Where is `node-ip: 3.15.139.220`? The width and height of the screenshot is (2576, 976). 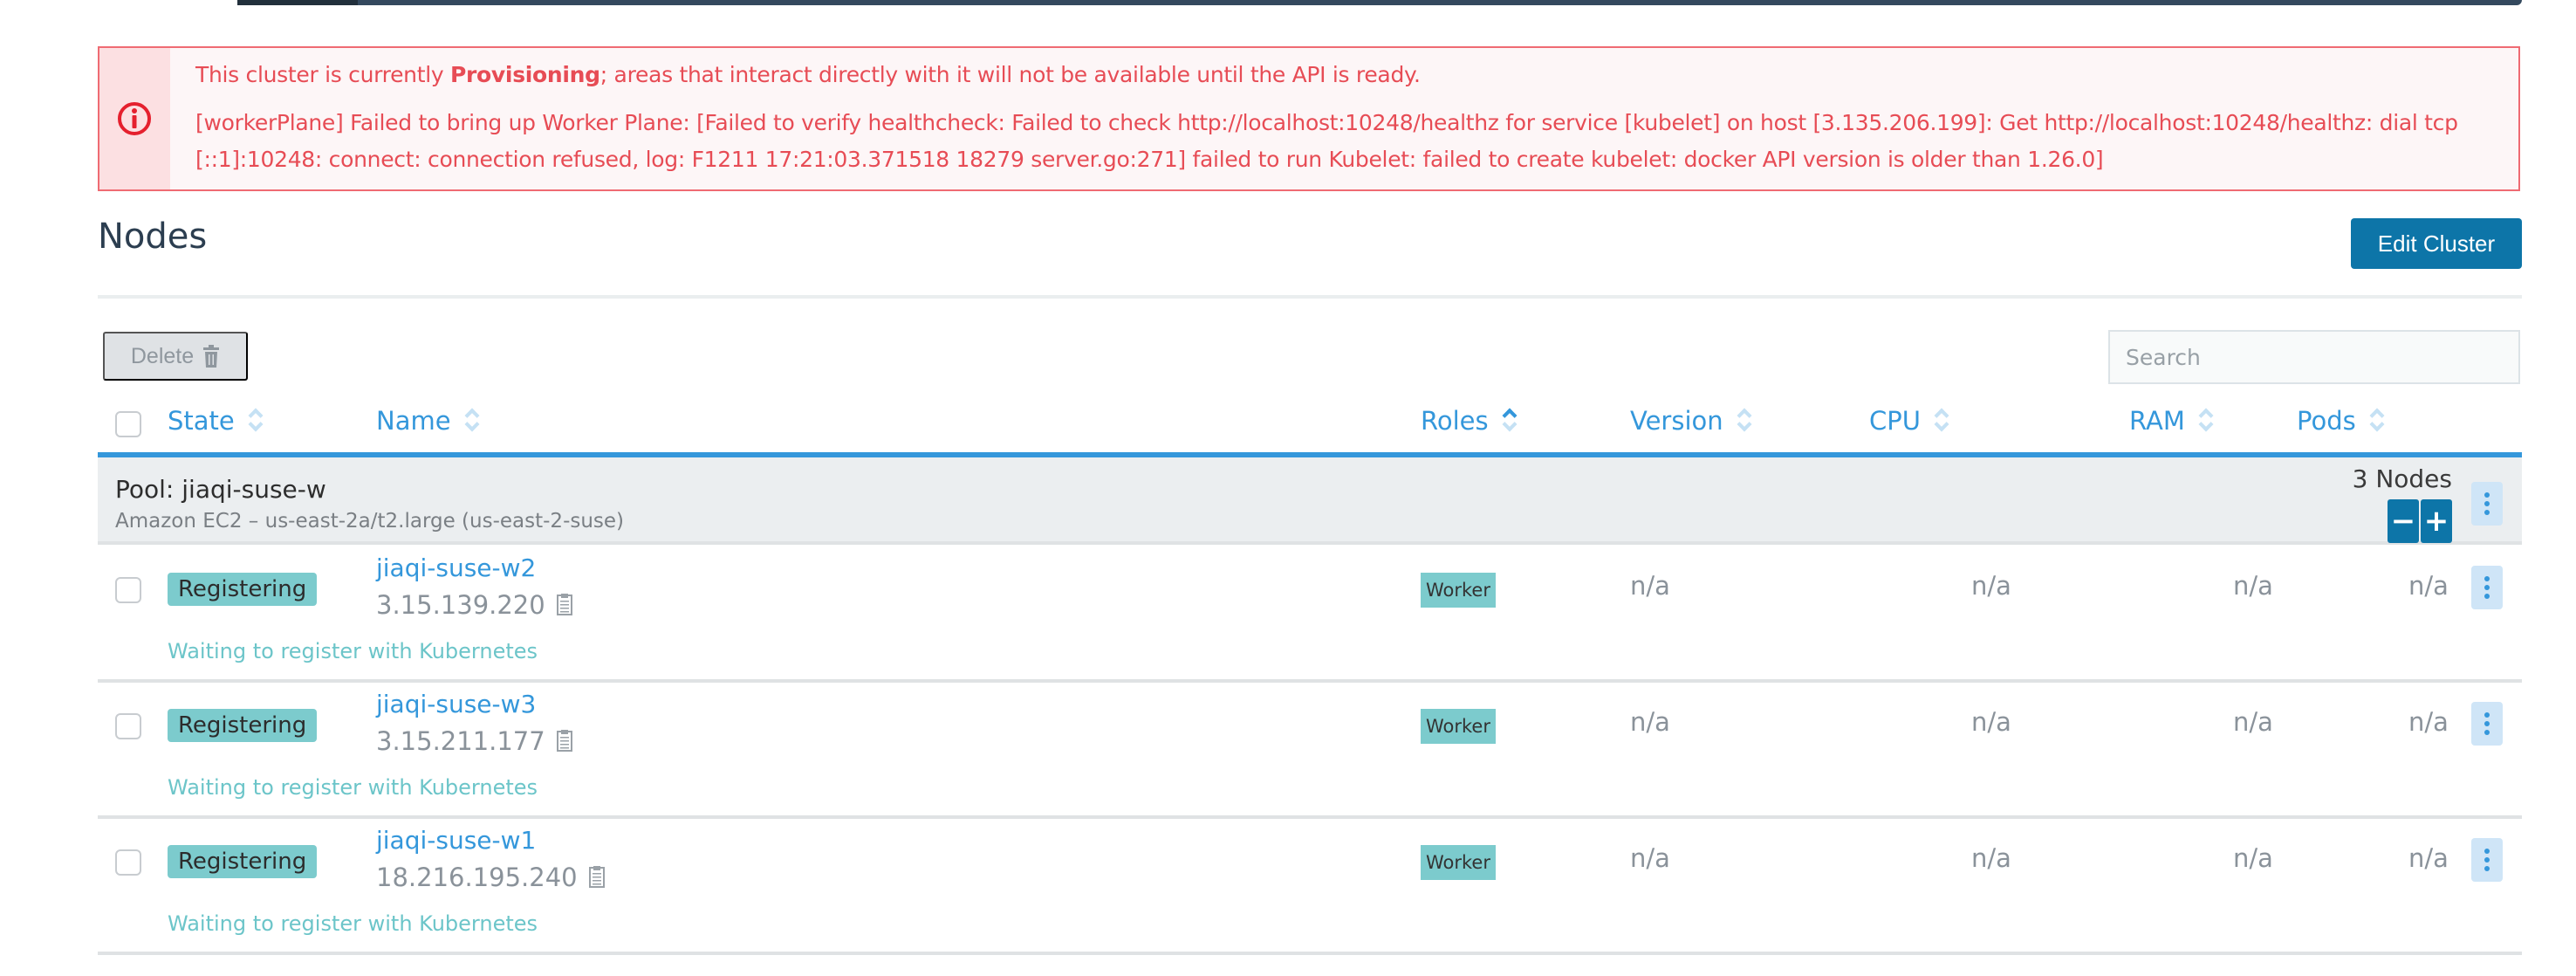 node-ip: 3.15.139.220 is located at coordinates (475, 605).